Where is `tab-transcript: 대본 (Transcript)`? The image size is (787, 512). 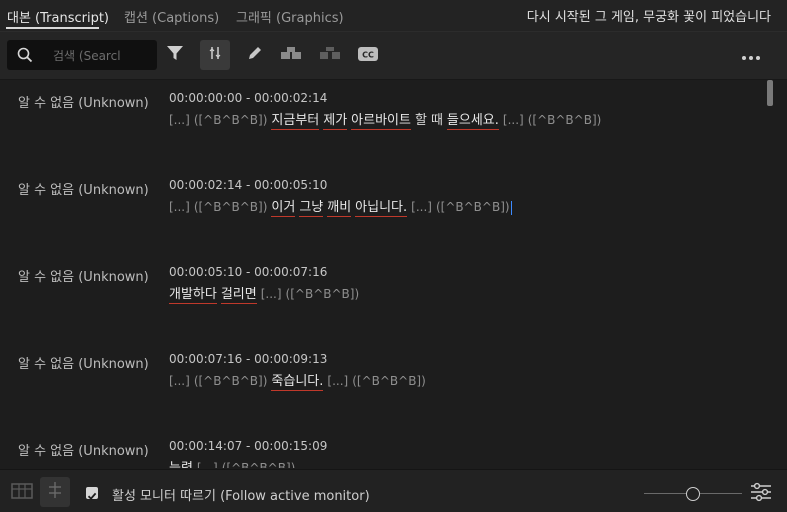 tab-transcript: 대본 (Transcript) is located at coordinates (58, 16).